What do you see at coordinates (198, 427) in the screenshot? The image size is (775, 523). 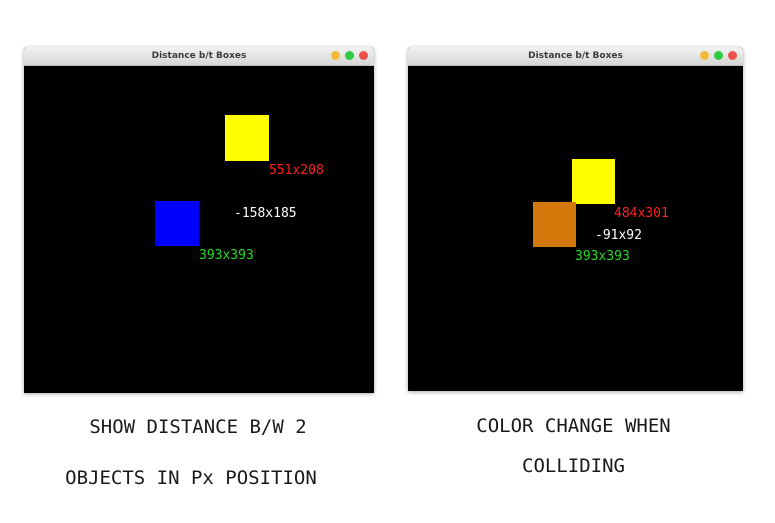 I see `caption-left-line1: SHOW DISTANCE B/W 2` at bounding box center [198, 427].